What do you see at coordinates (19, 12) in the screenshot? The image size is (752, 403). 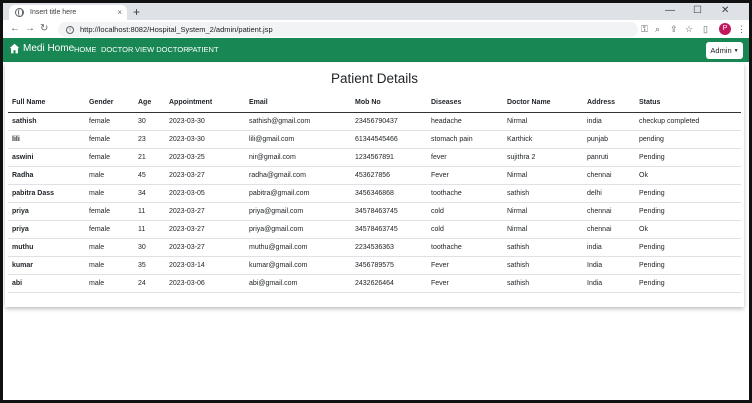 I see `globe-icon` at bounding box center [19, 12].